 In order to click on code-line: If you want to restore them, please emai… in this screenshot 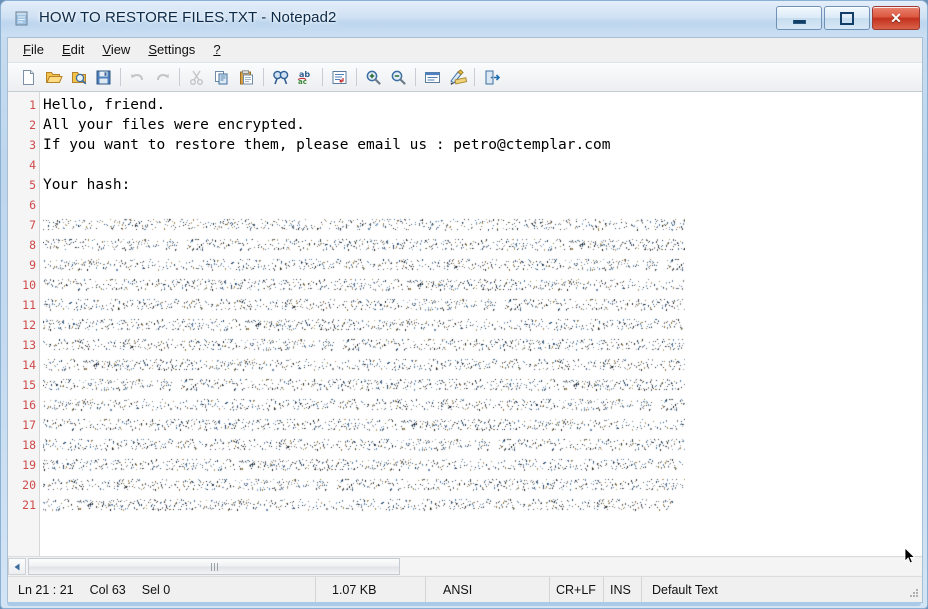, I will do `click(327, 145)`.